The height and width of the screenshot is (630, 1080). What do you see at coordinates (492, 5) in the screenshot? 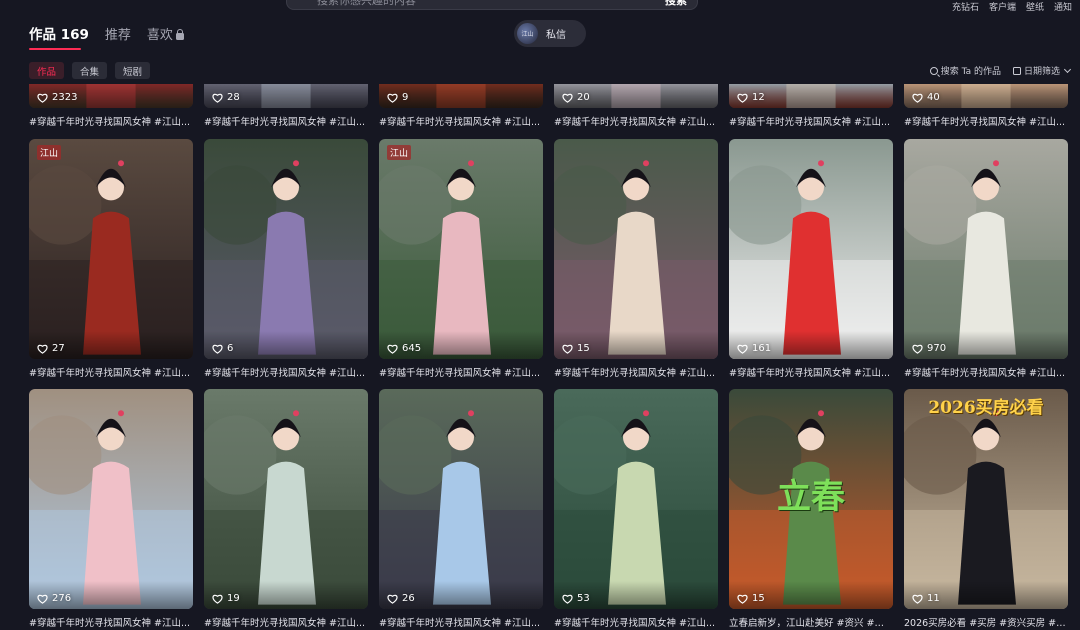
I see `search-input: 搜索你感兴趣的内容 搜索` at bounding box center [492, 5].